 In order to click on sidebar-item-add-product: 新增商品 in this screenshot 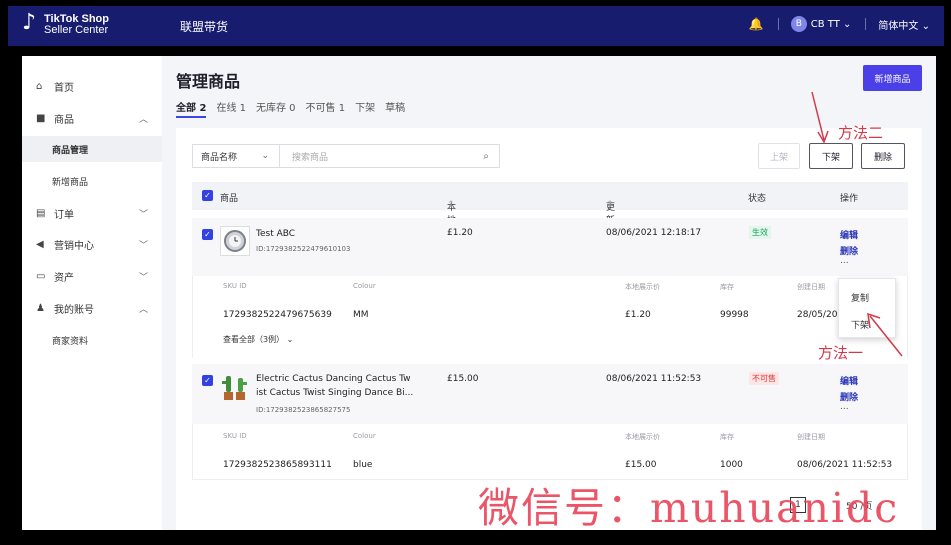, I will do `click(92, 181)`.